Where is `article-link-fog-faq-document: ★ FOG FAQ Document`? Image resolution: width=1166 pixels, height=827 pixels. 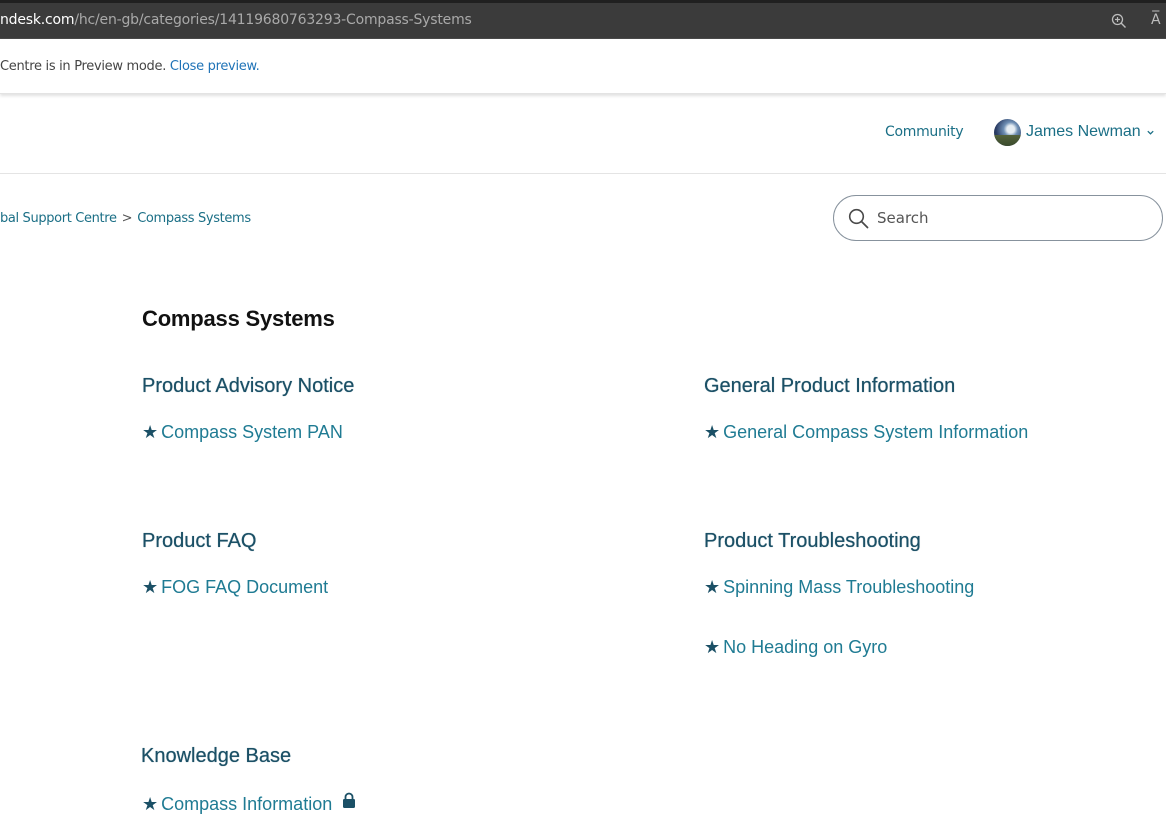
article-link-fog-faq-document: ★ FOG FAQ Document is located at coordinates (235, 587).